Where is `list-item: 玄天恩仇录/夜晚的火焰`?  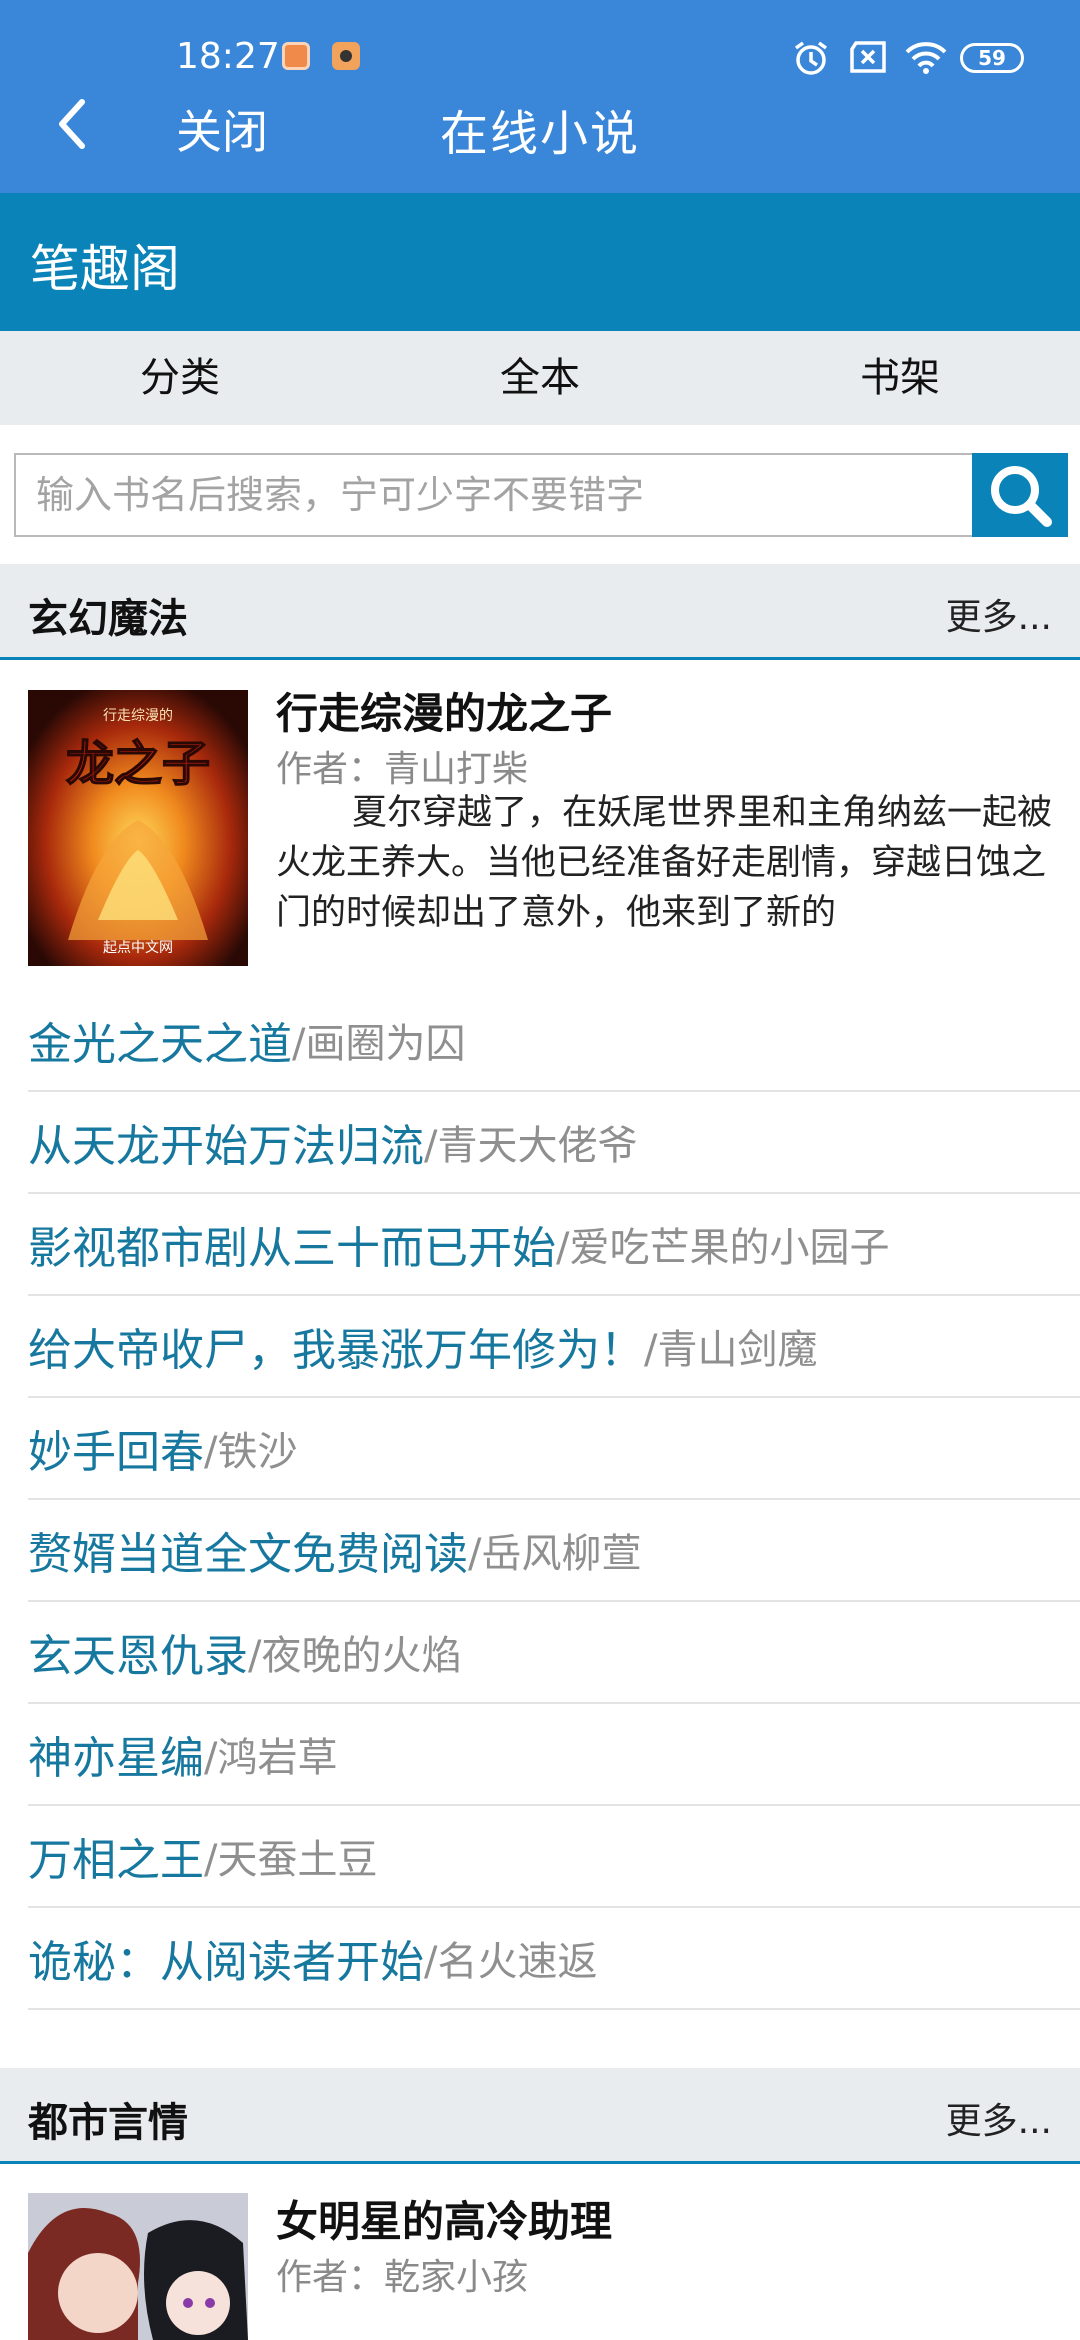
list-item: 玄天恩仇录/夜晚的火焰 is located at coordinates (554, 1653).